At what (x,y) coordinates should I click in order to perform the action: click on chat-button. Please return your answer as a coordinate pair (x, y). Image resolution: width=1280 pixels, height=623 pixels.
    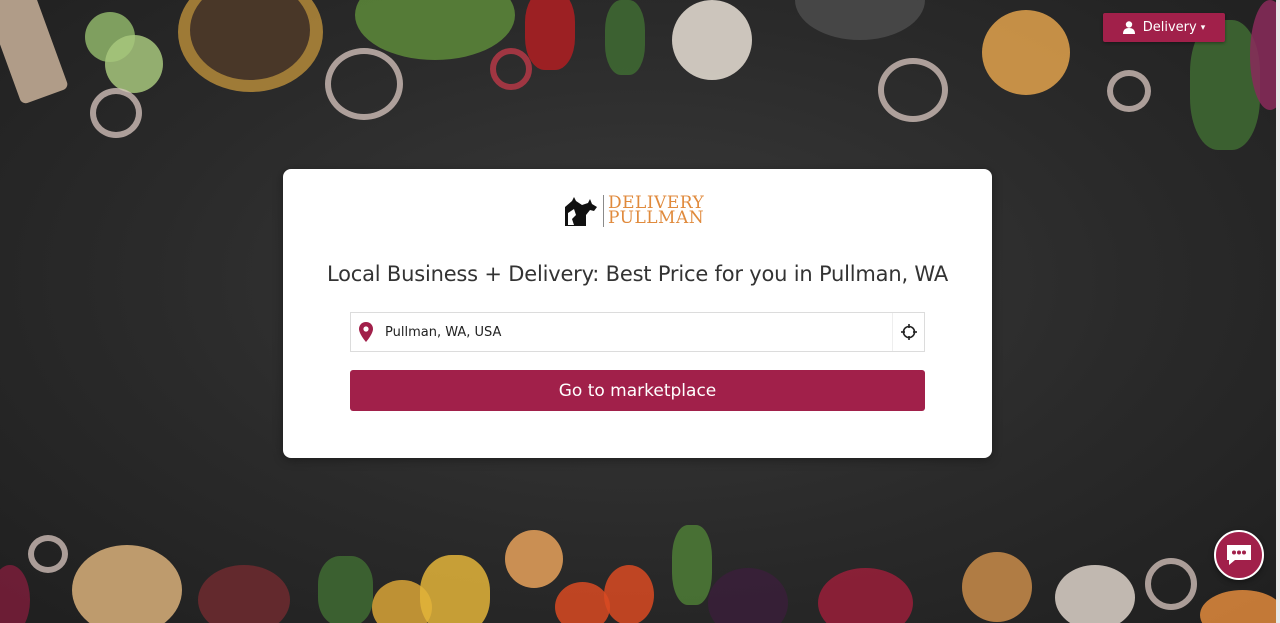
    Looking at the image, I should click on (1239, 555).